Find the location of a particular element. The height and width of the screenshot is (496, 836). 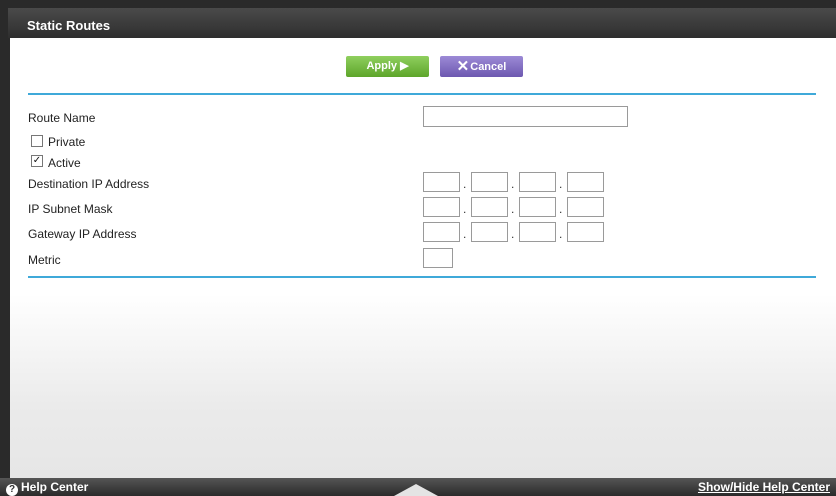

destination-ip-label: Destination IP Address is located at coordinates (89, 184).